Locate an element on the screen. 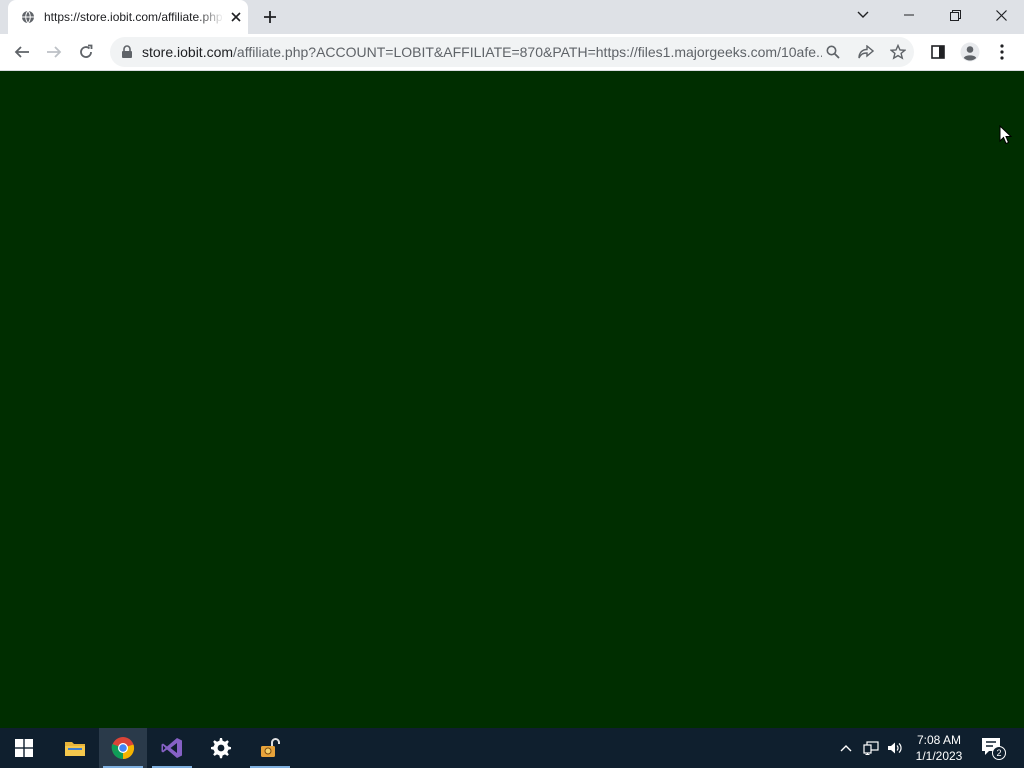 This screenshot has height=768, width=1024. visual-studio-icon is located at coordinates (172, 748).